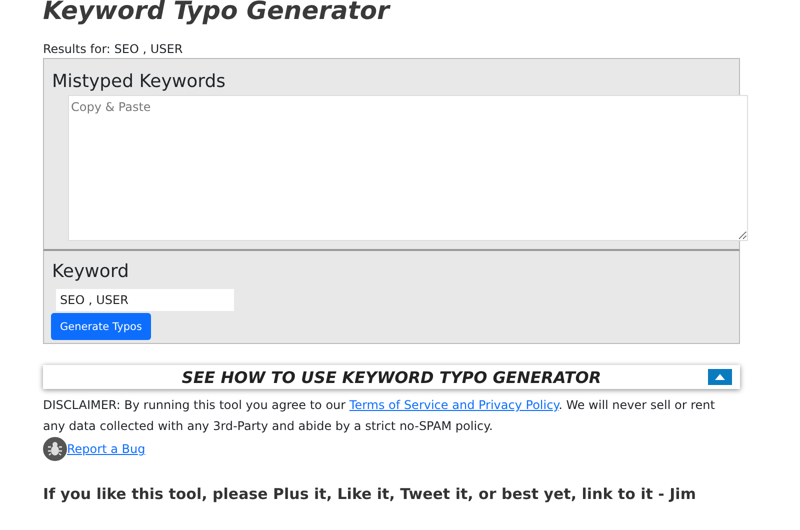  What do you see at coordinates (55, 449) in the screenshot?
I see `bug-icon` at bounding box center [55, 449].